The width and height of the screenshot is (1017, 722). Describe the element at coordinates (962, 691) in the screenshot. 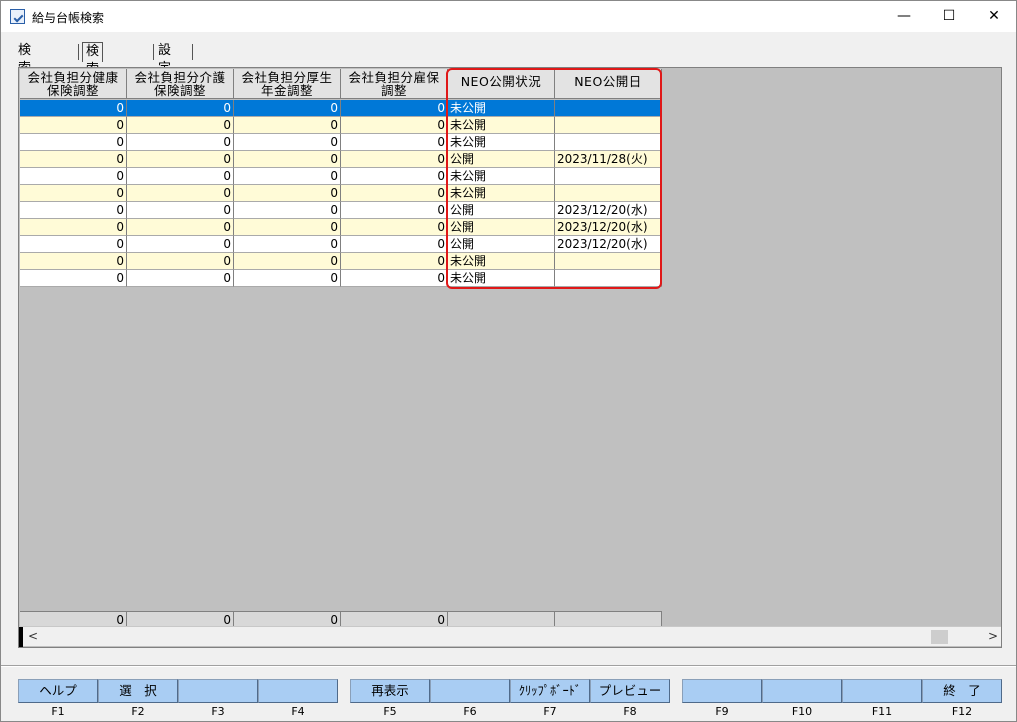

I see `fkey-button-f12: 終 了` at that location.